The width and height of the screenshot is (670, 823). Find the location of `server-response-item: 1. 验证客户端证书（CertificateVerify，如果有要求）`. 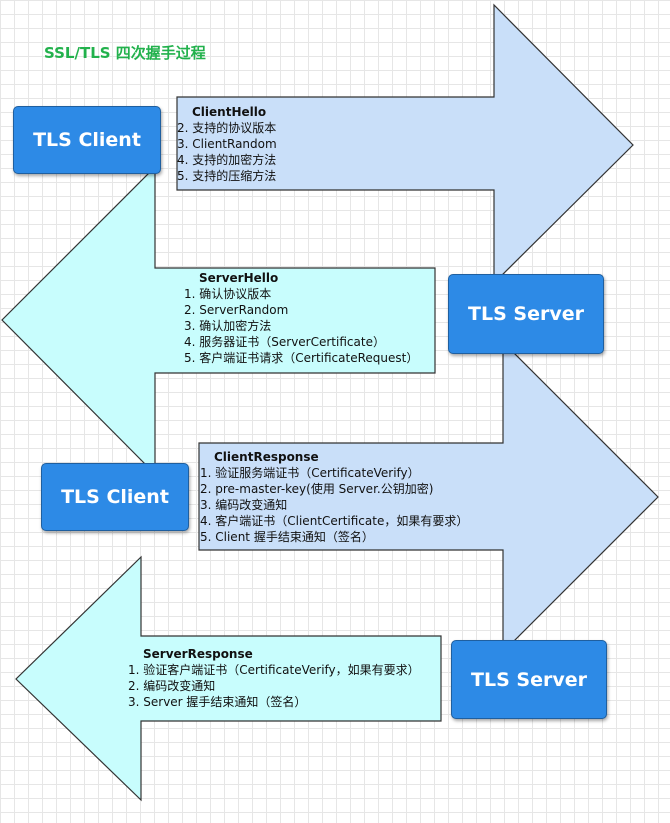

server-response-item: 1. 验证客户端证书（CertificateVerify，如果有要求） is located at coordinates (274, 670).